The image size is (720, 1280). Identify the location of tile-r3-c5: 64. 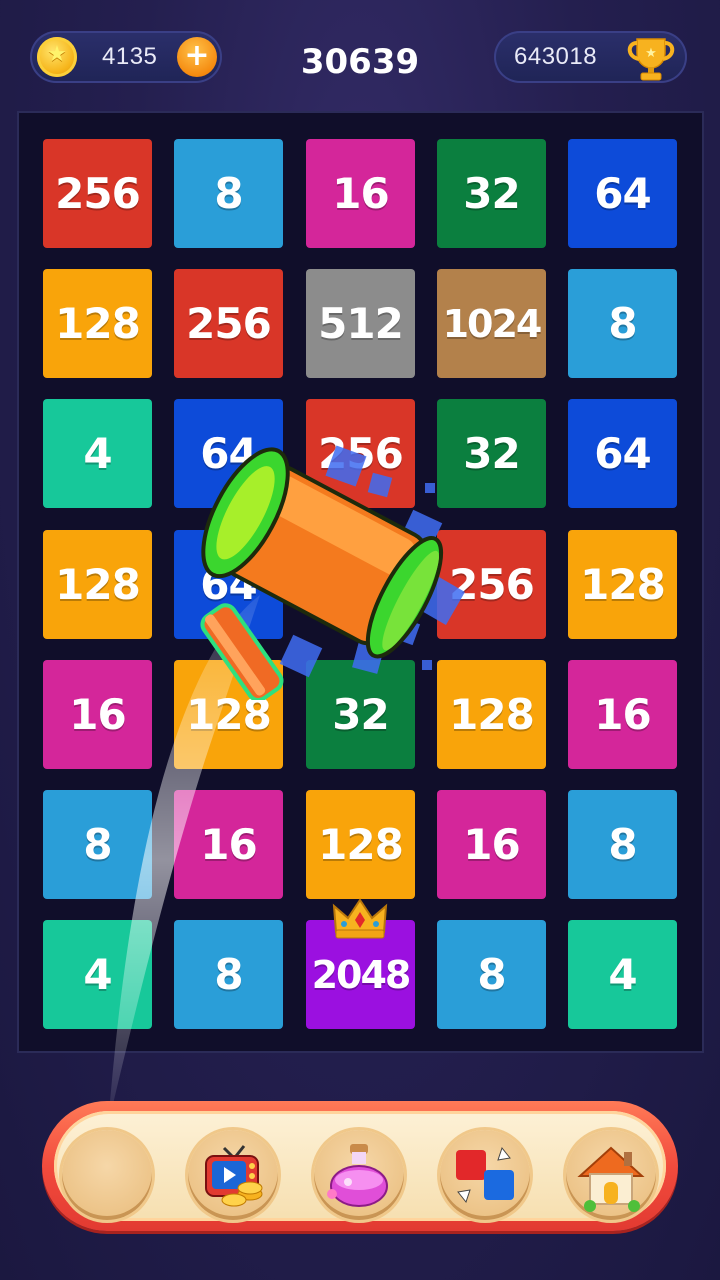
(622, 453).